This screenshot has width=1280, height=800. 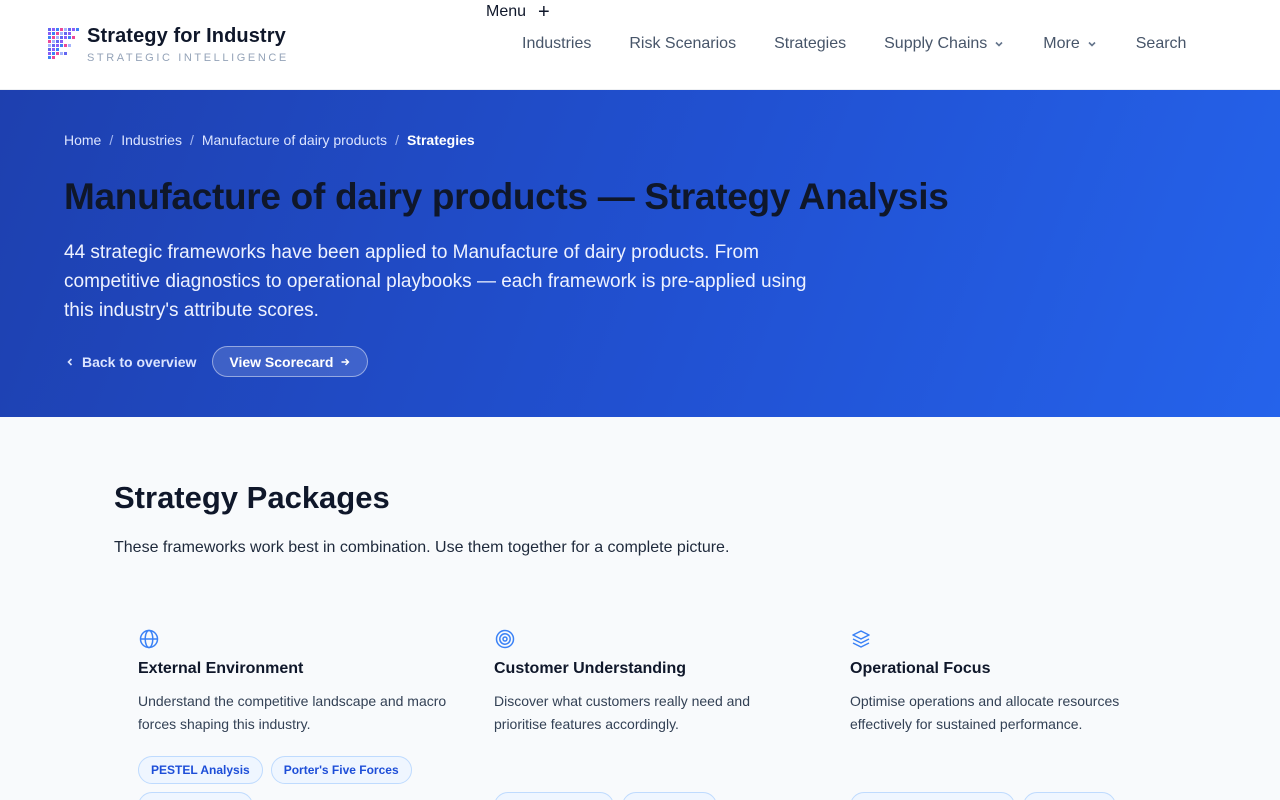 I want to click on breadcrumb-industry: Manufacture of dairy products, so click(x=294, y=140).